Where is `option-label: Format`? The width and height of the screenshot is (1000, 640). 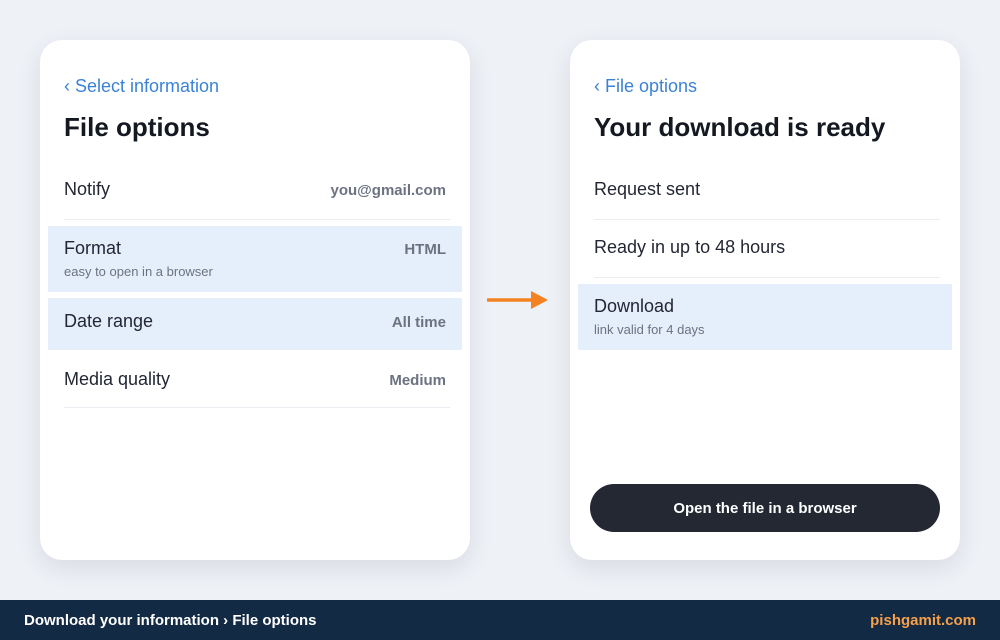 option-label: Format is located at coordinates (93, 248).